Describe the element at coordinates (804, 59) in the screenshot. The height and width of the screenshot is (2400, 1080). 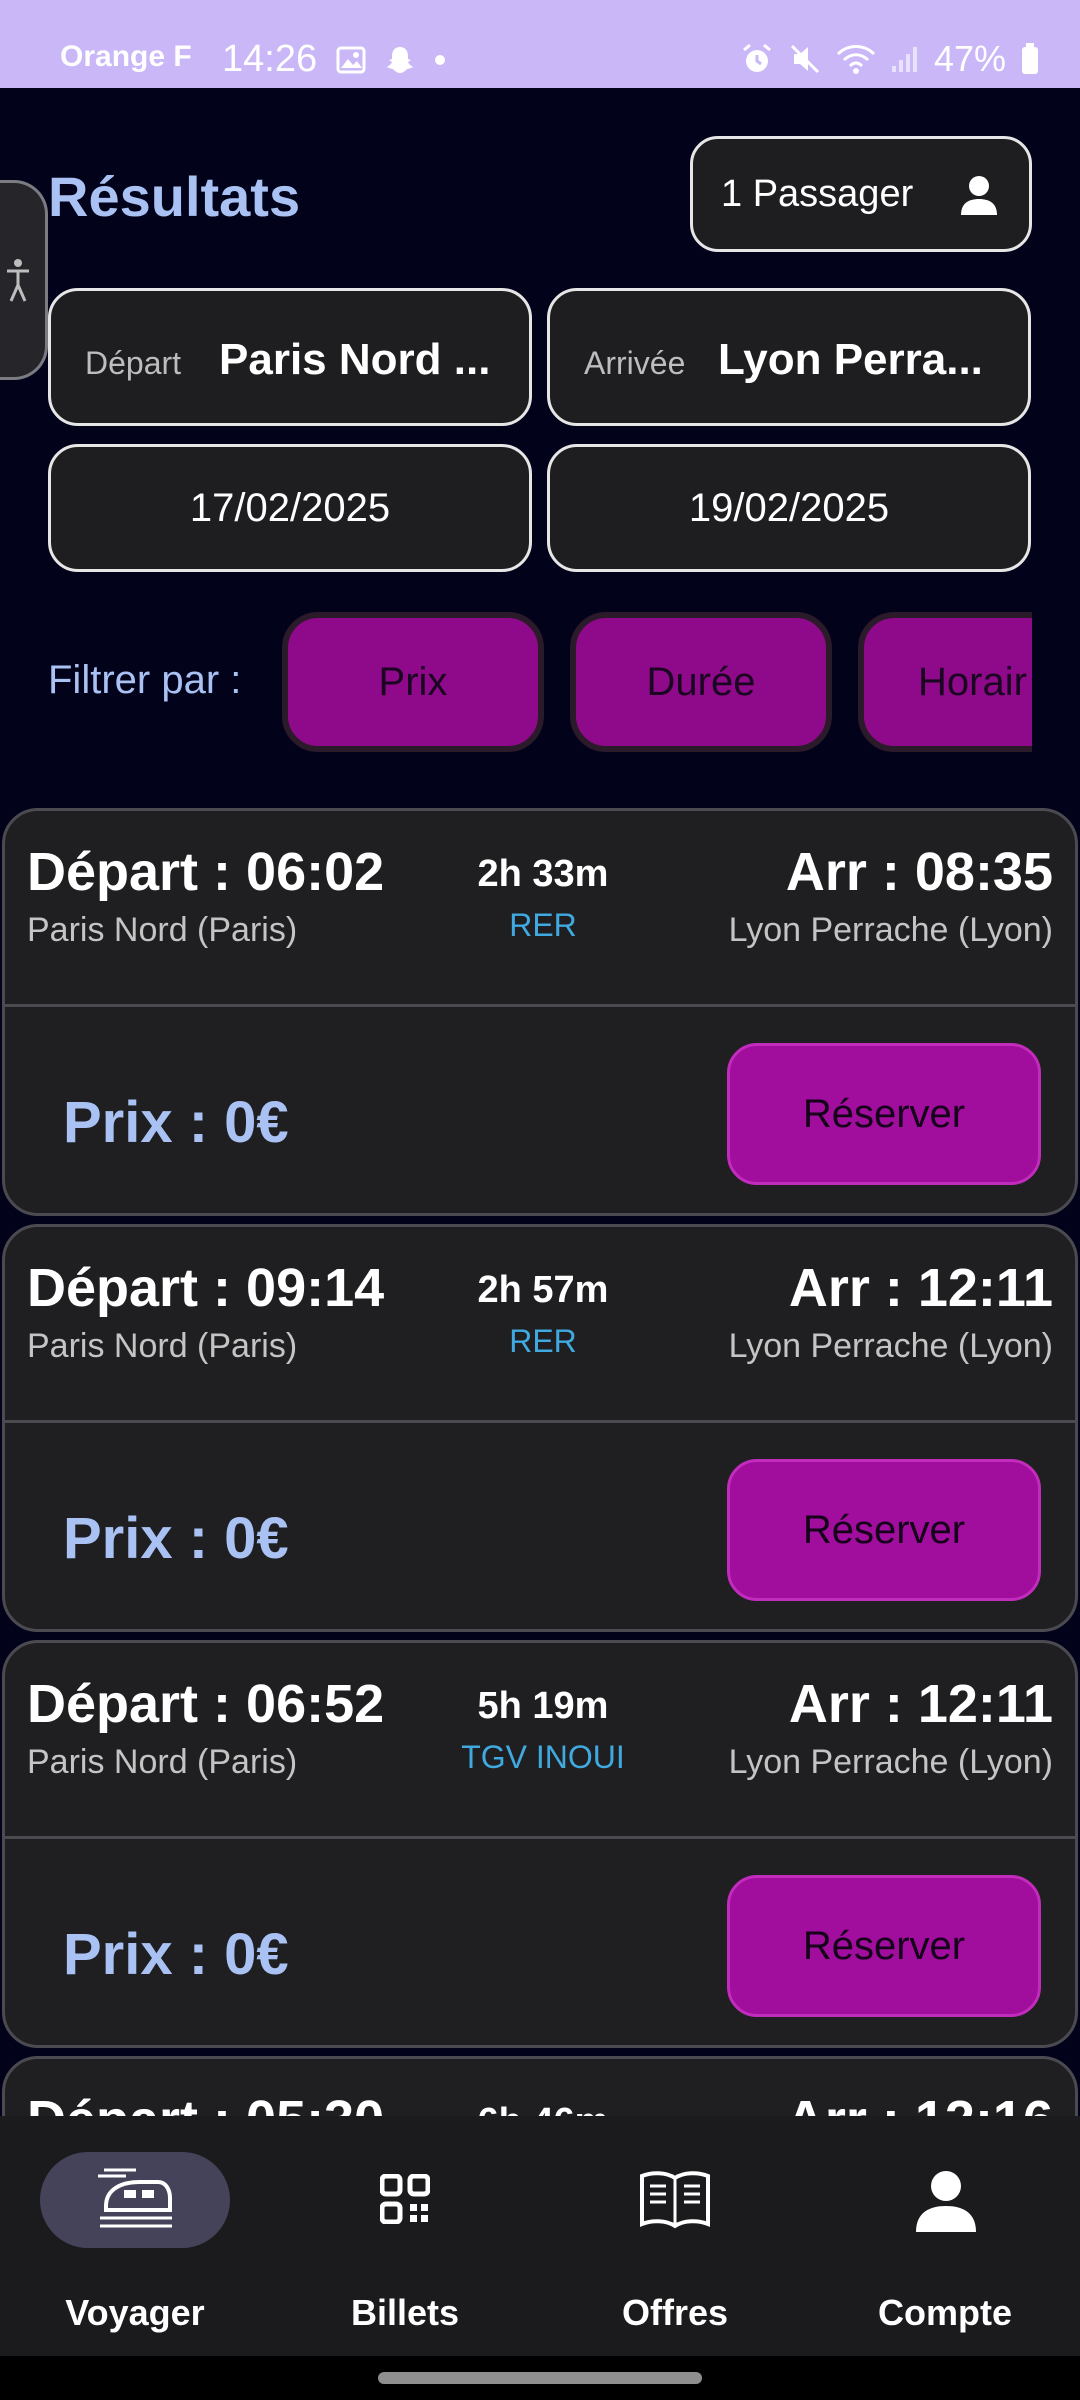
I see `mute-icon` at that location.